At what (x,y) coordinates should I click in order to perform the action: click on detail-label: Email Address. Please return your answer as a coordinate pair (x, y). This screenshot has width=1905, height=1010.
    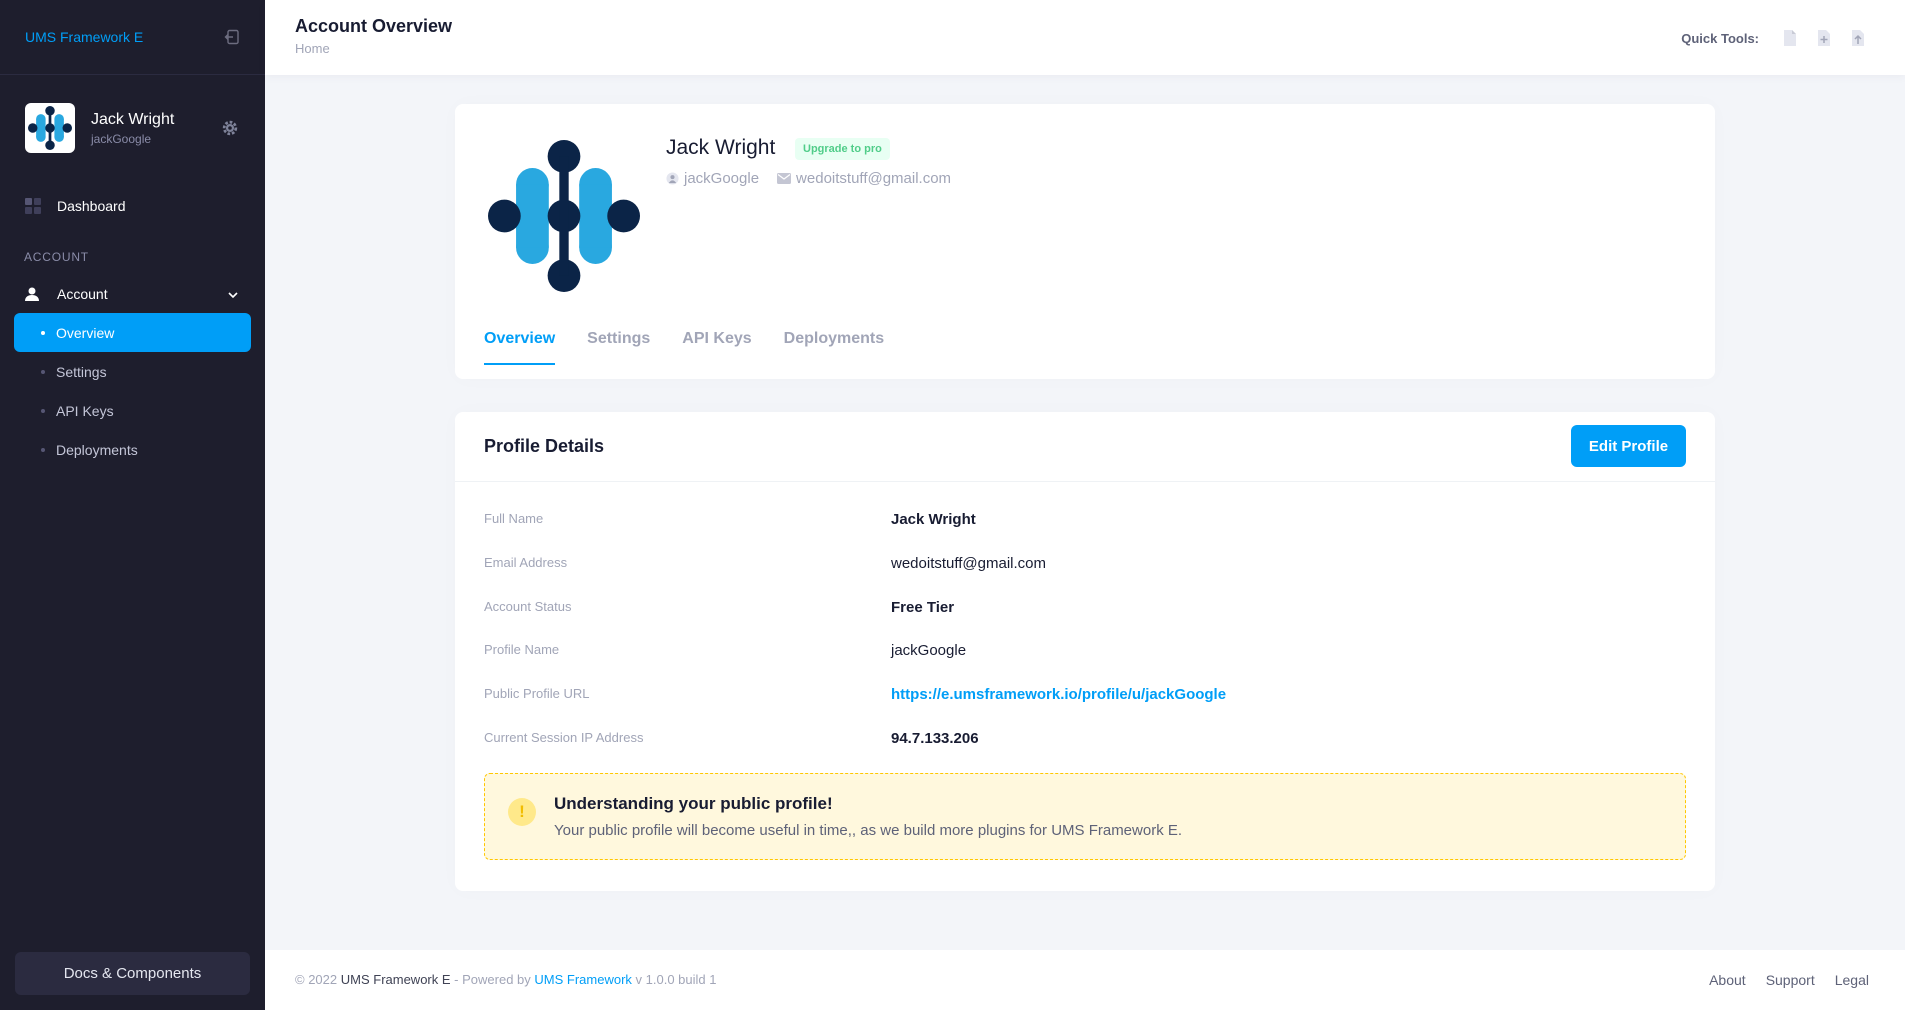
    Looking at the image, I should click on (526, 562).